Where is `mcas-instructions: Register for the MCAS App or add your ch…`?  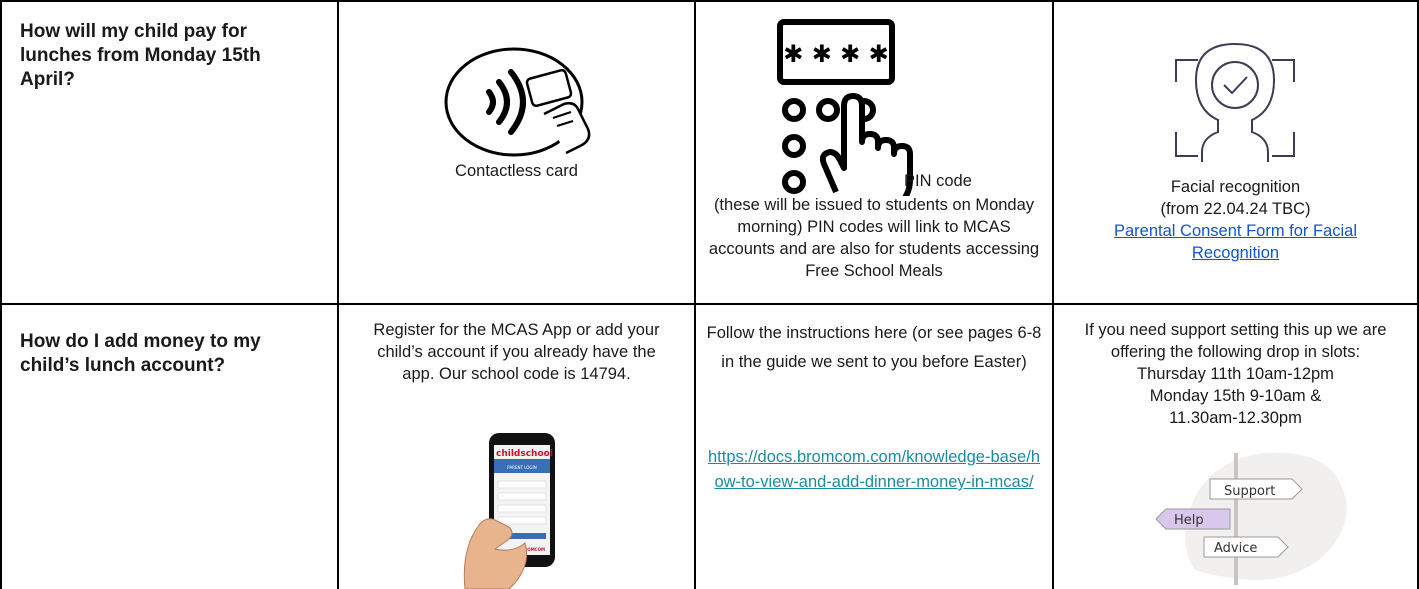 mcas-instructions: Register for the MCAS App or add your ch… is located at coordinates (516, 352).